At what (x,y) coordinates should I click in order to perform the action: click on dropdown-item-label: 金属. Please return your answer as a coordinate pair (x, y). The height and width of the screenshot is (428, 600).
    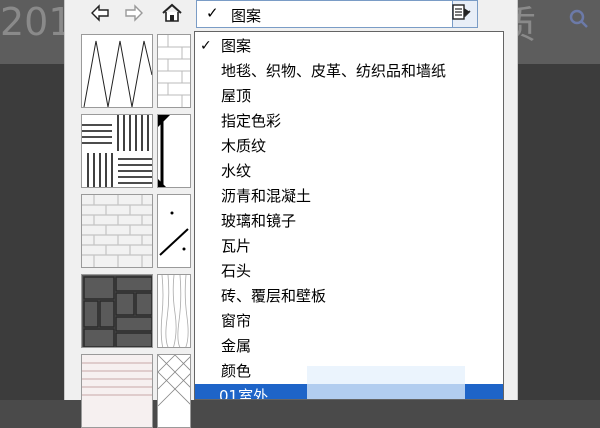
    Looking at the image, I should click on (236, 346).